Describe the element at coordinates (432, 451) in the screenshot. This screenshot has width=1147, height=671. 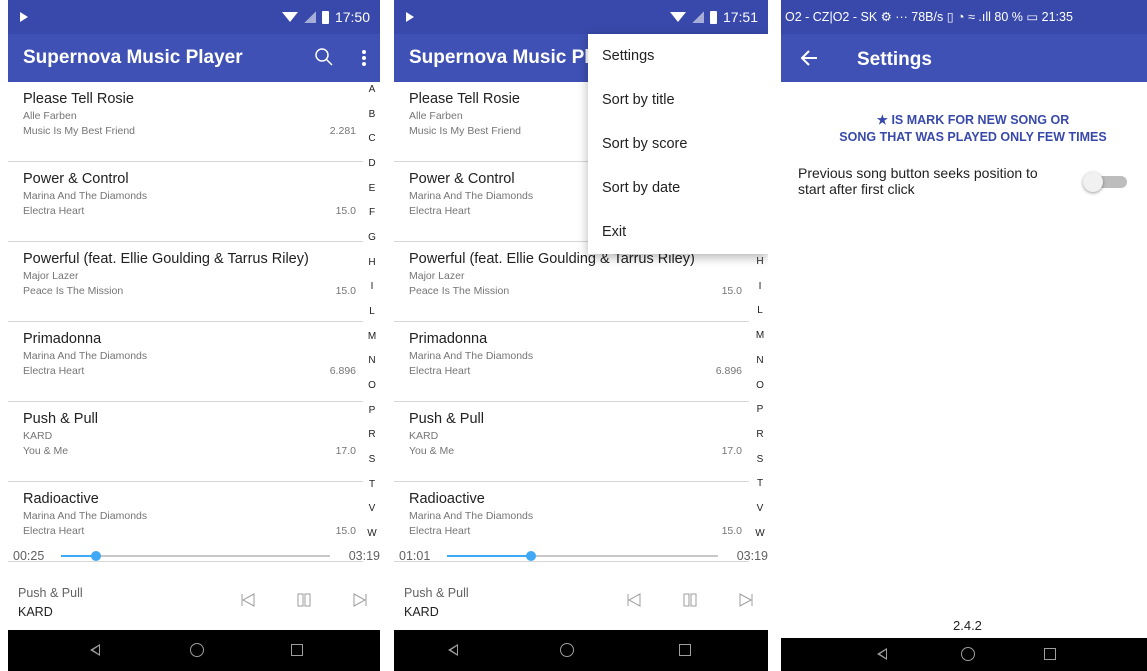
I see `song-album: You & Me` at that location.